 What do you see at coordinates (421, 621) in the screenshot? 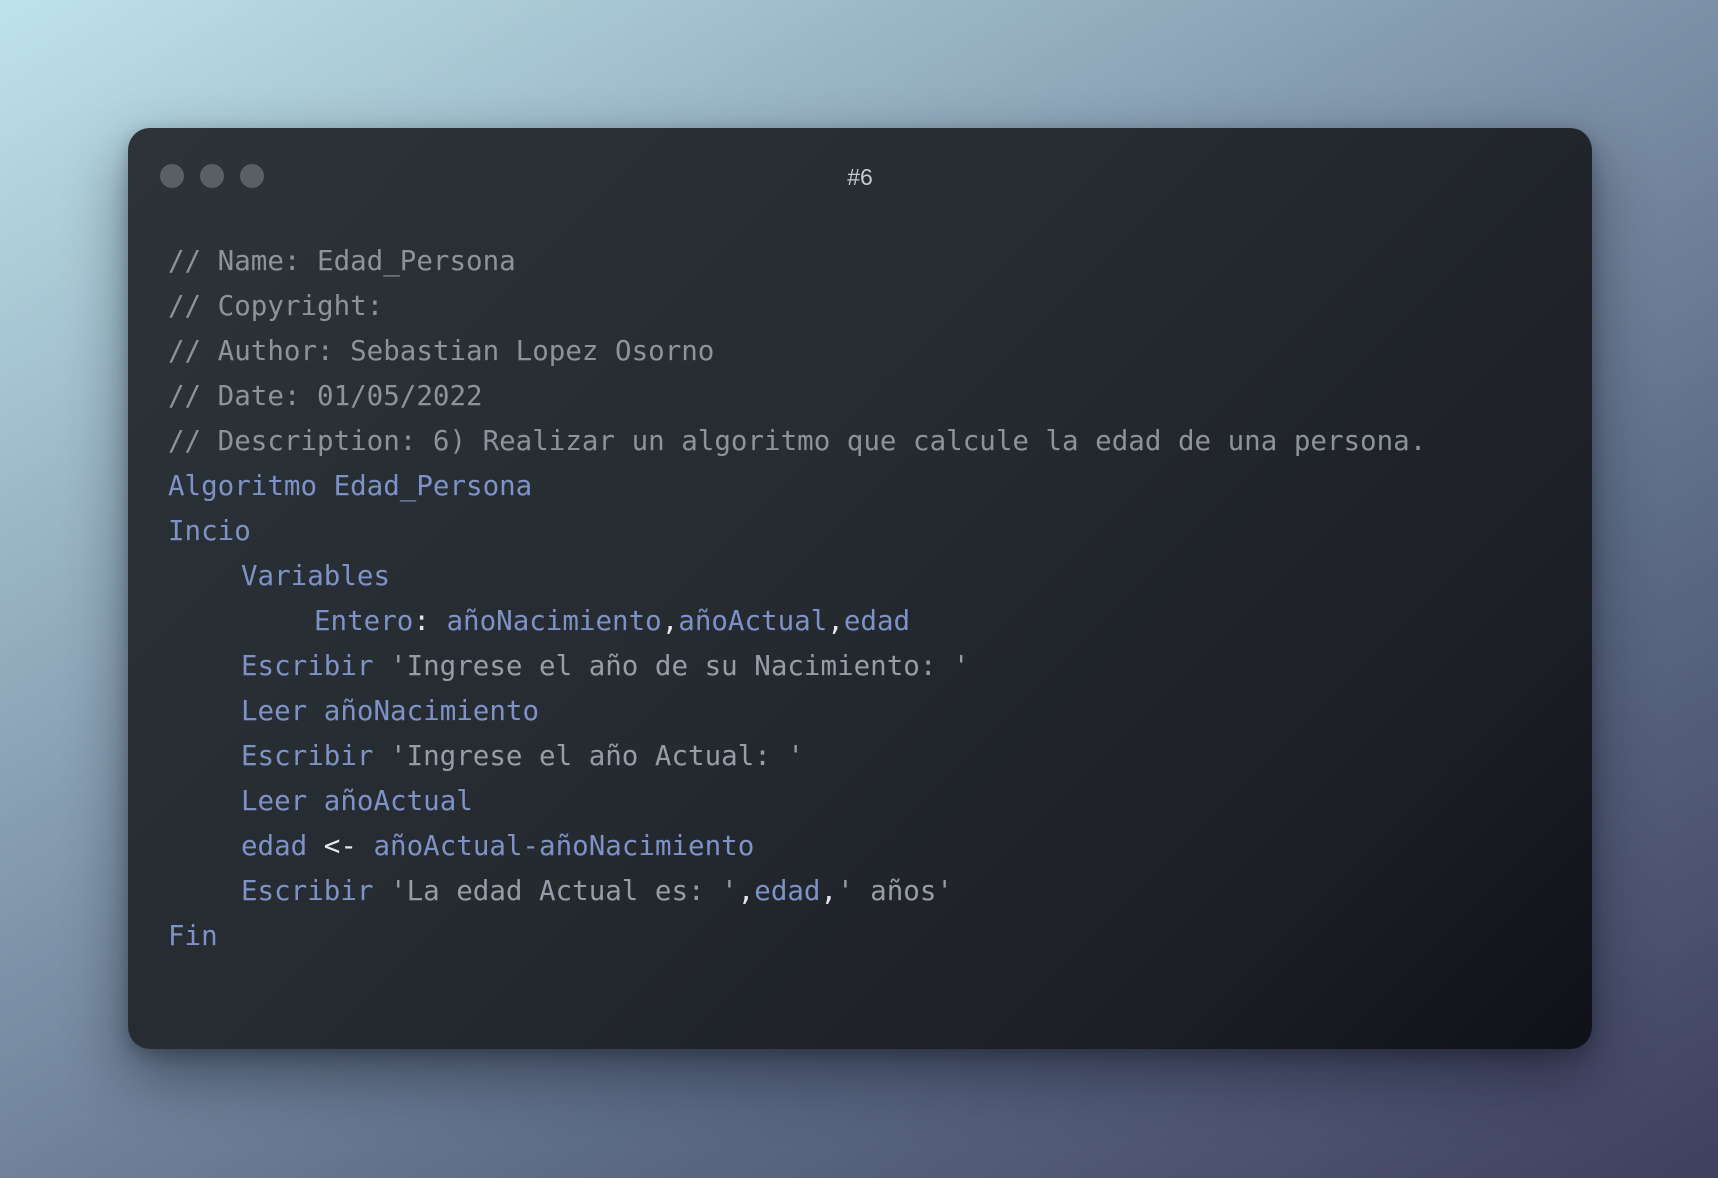
I see `colon: :` at bounding box center [421, 621].